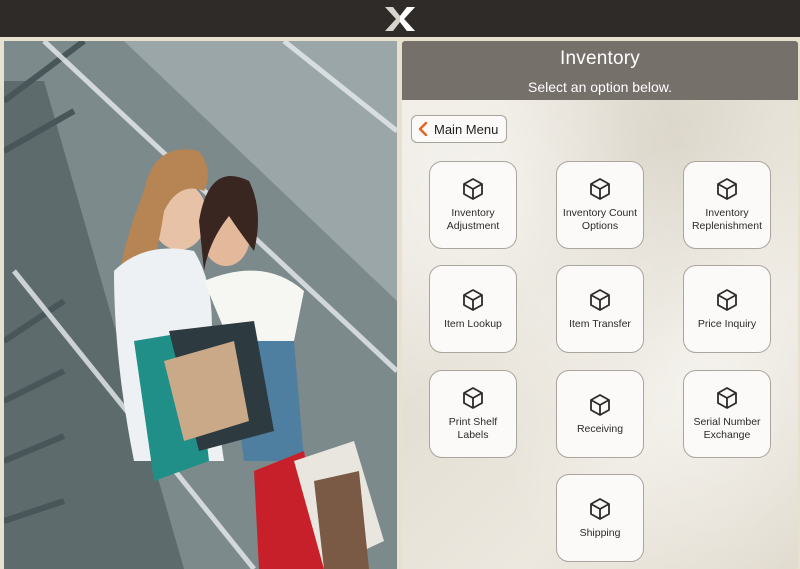 The height and width of the screenshot is (569, 800). Describe the element at coordinates (600, 428) in the screenshot. I see `tile-label: Receiving` at that location.